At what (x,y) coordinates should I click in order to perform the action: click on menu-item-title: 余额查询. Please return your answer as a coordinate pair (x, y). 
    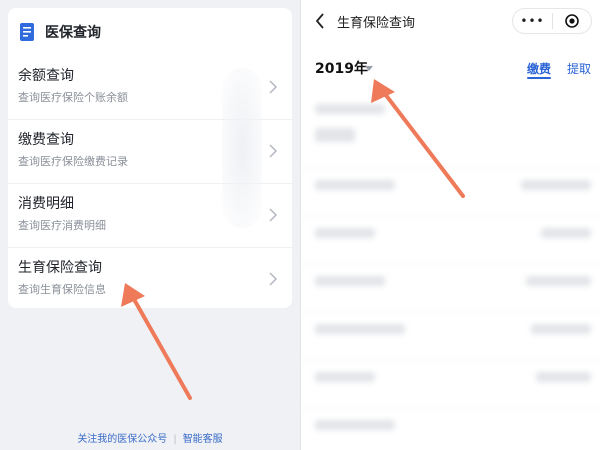
    Looking at the image, I should click on (46, 76).